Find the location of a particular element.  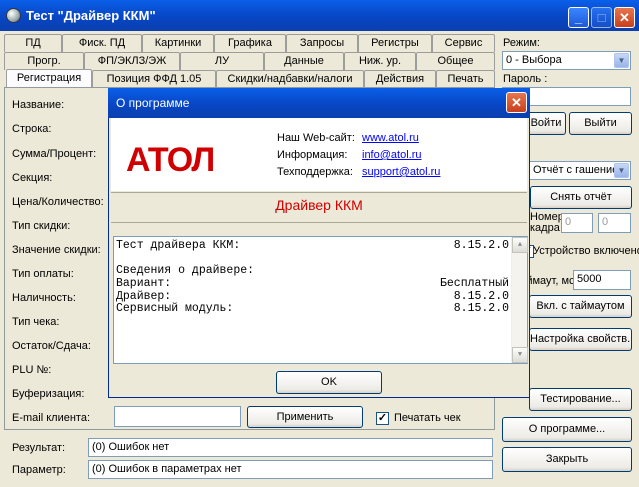

frame-label: кадра is located at coordinates (545, 228).